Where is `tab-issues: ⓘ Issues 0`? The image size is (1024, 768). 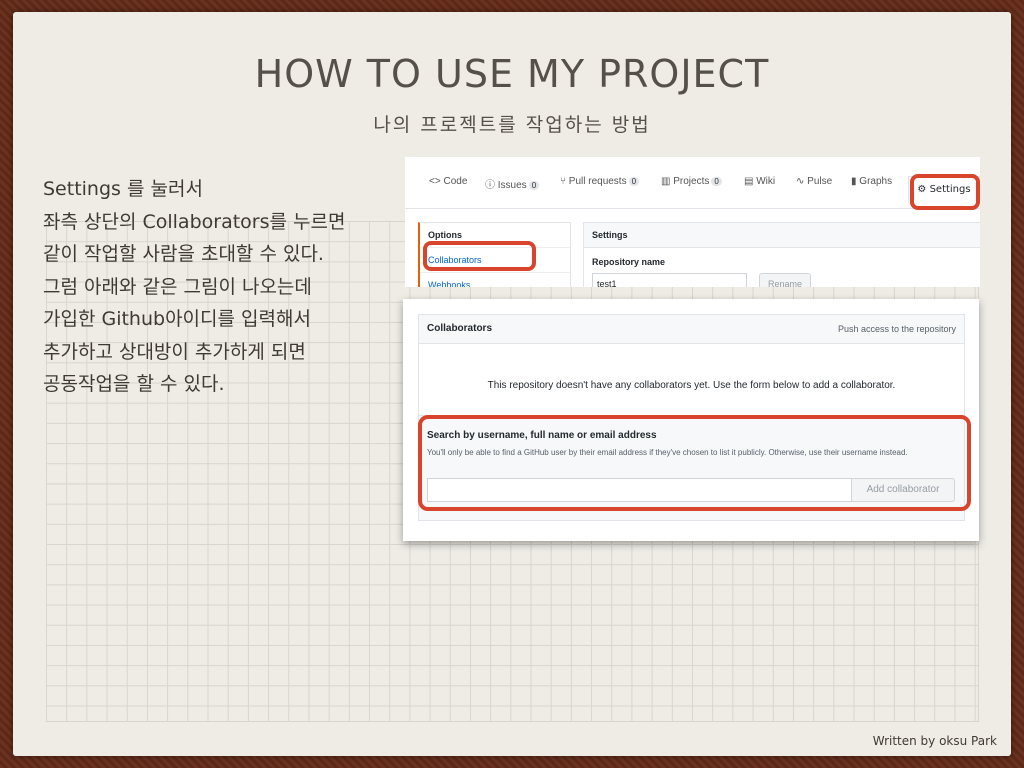
tab-issues: ⓘ Issues 0 is located at coordinates (512, 183).